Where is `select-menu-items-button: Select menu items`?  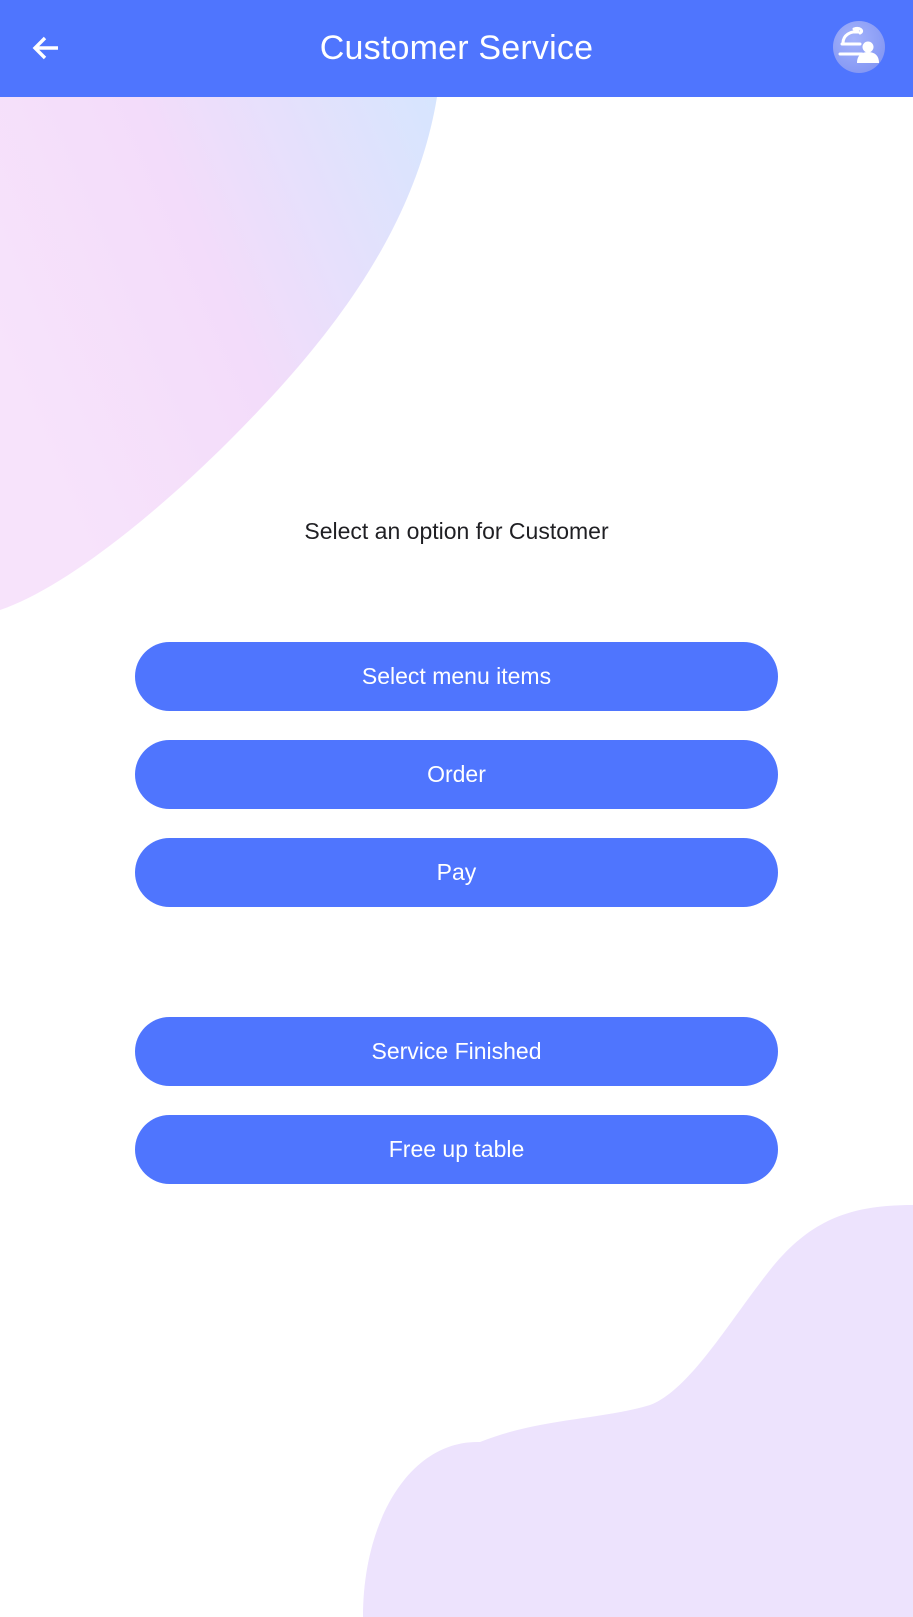
select-menu-items-button: Select menu items is located at coordinates (456, 676).